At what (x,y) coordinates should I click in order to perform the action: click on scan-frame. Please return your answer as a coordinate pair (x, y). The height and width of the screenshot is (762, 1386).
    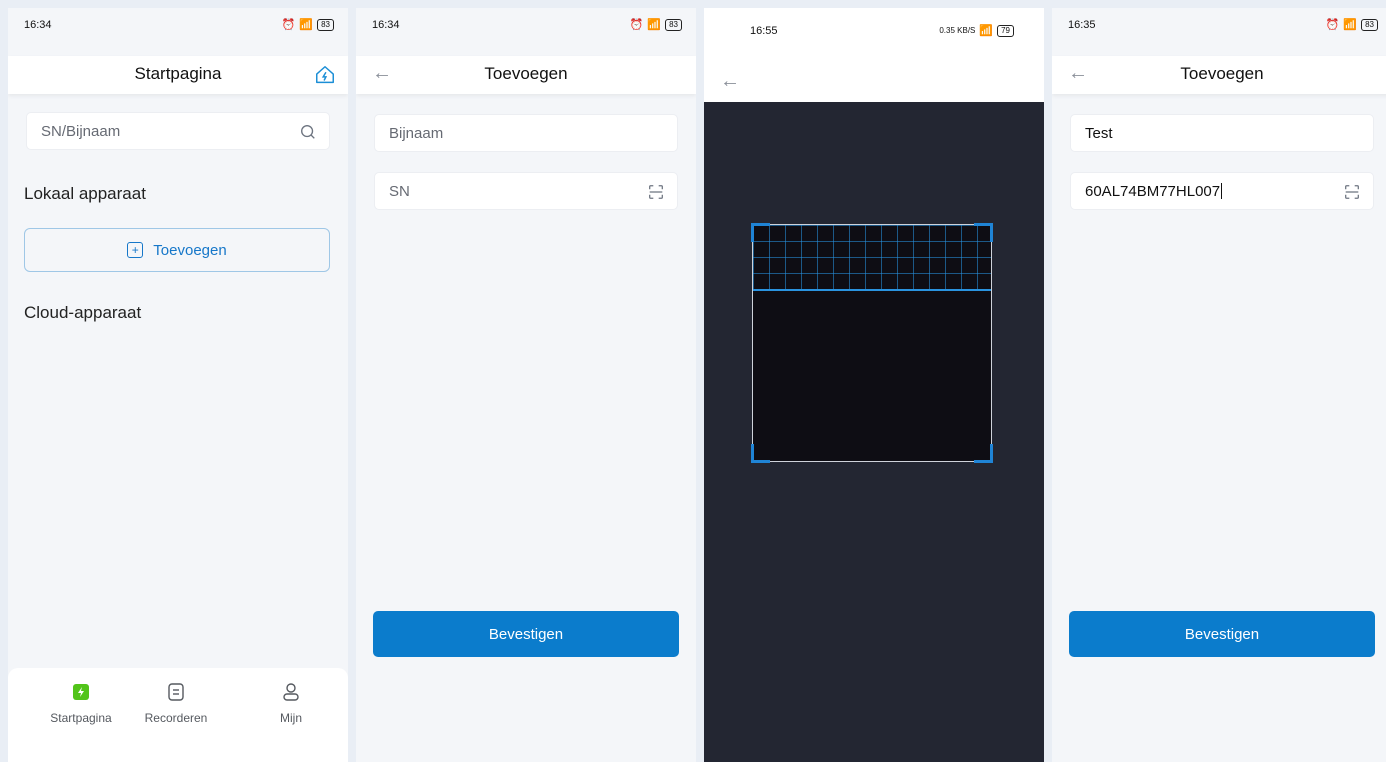
    Looking at the image, I should click on (872, 343).